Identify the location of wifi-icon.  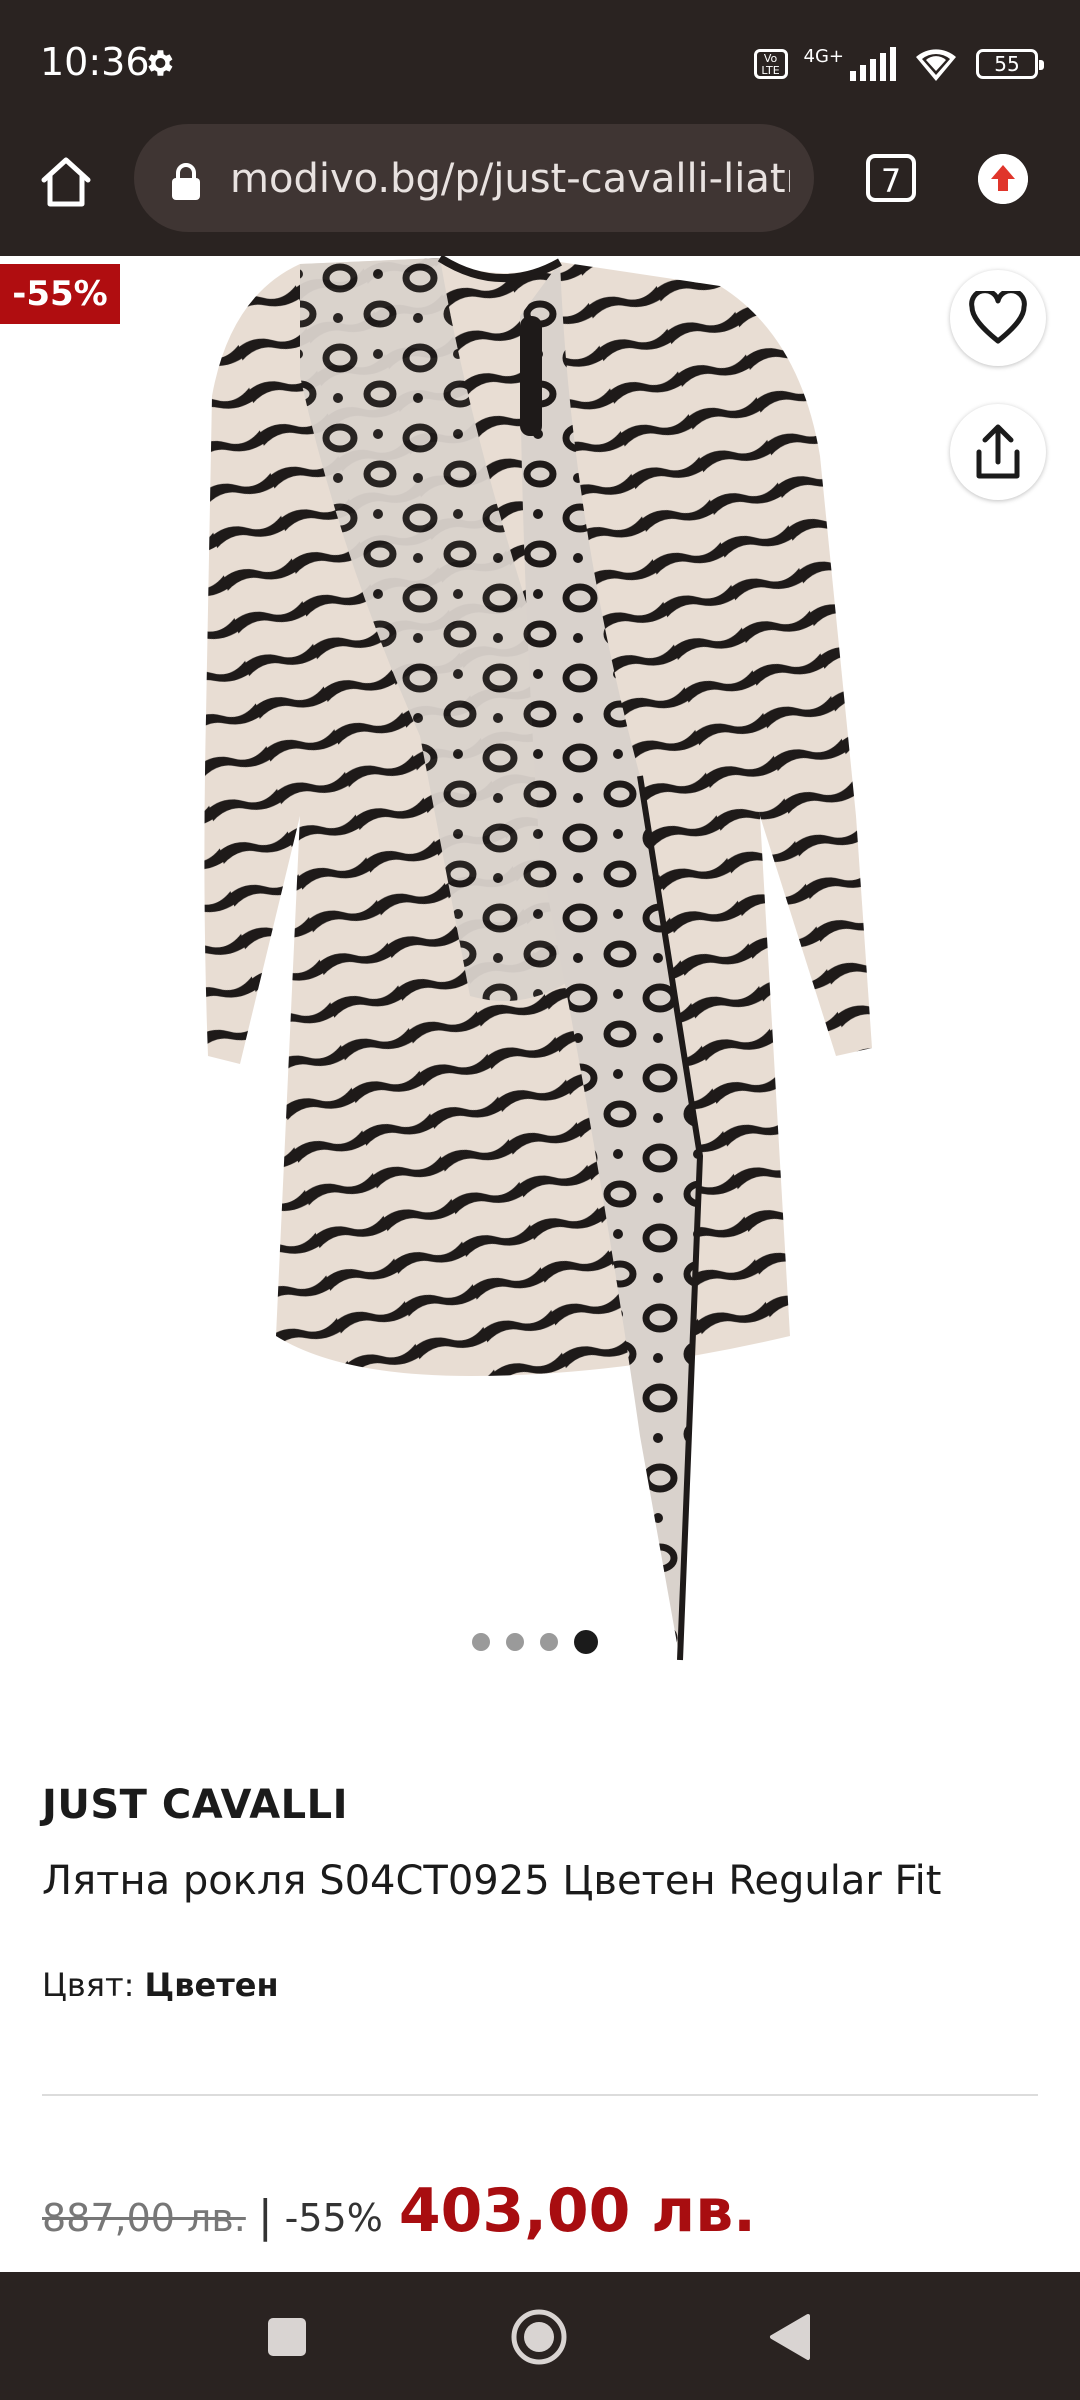
(936, 65).